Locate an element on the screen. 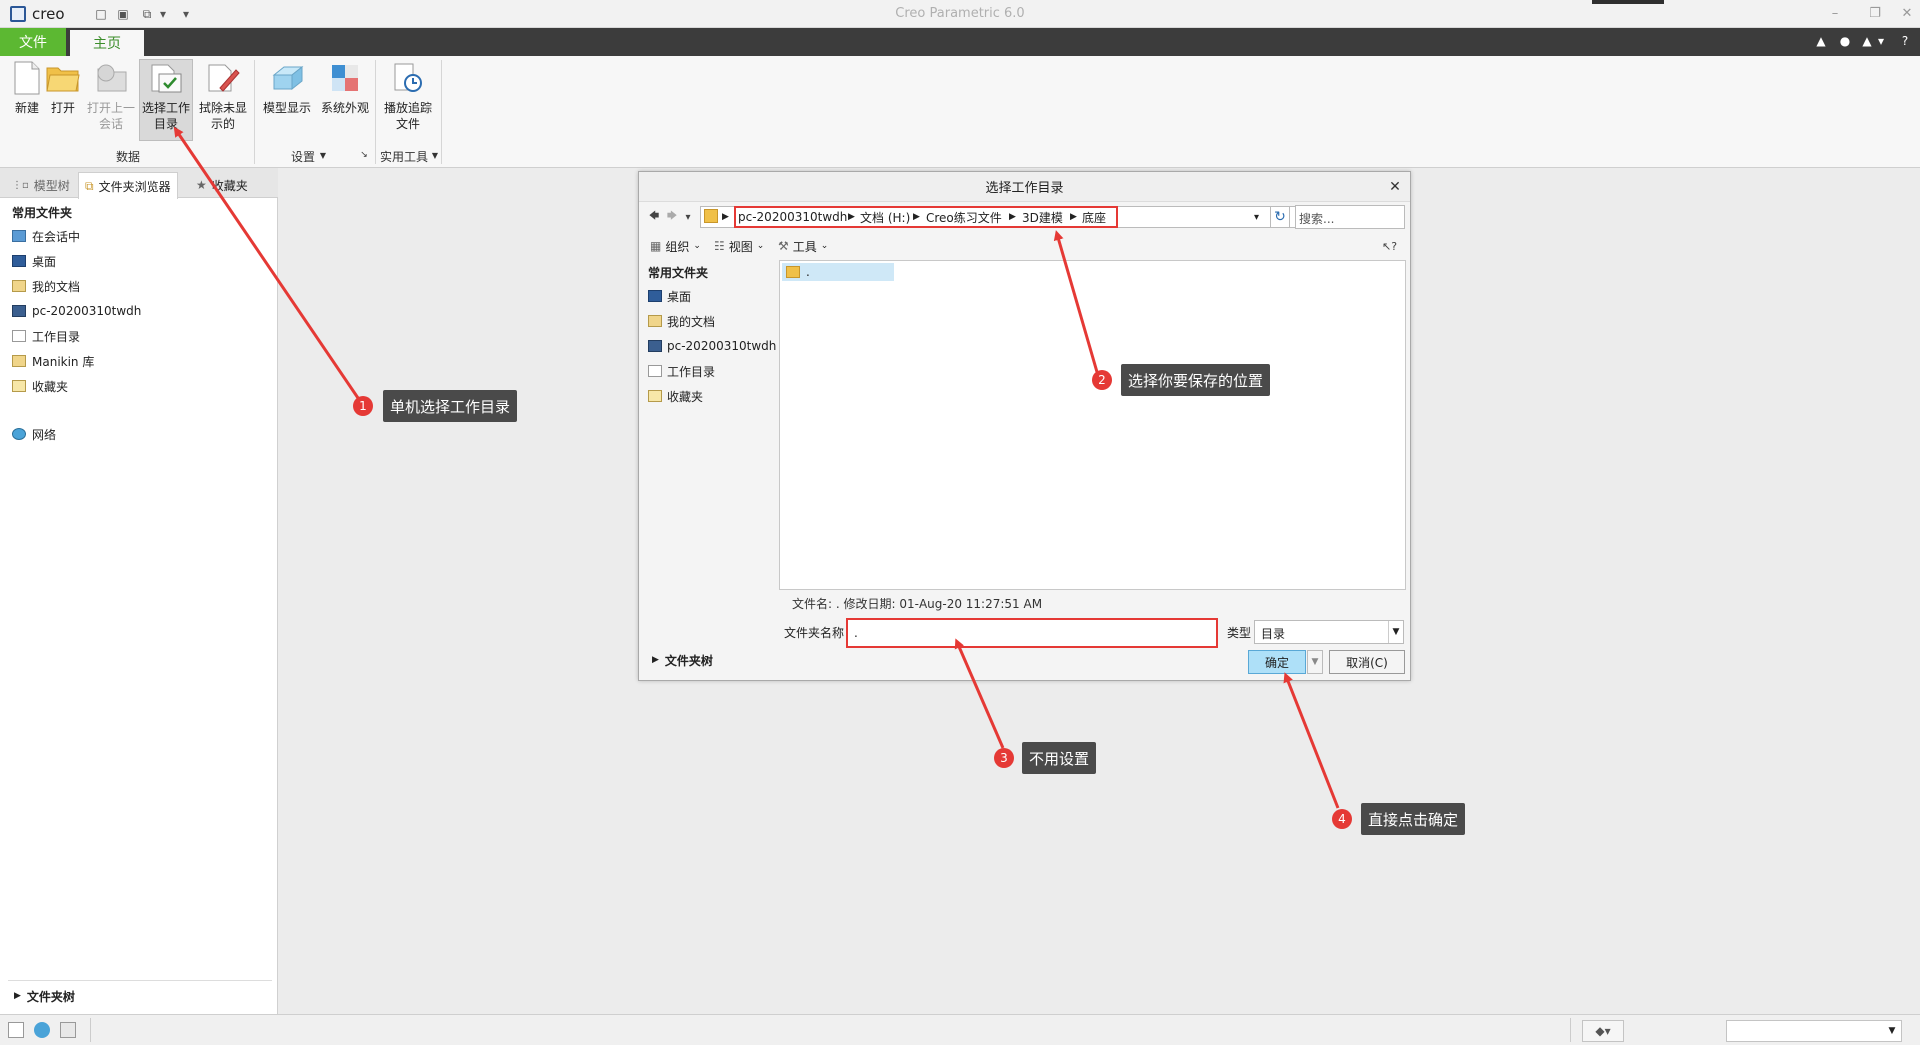 The image size is (1920, 1045). dialog-nav-my-documents: 我的文档 is located at coordinates (681, 321).